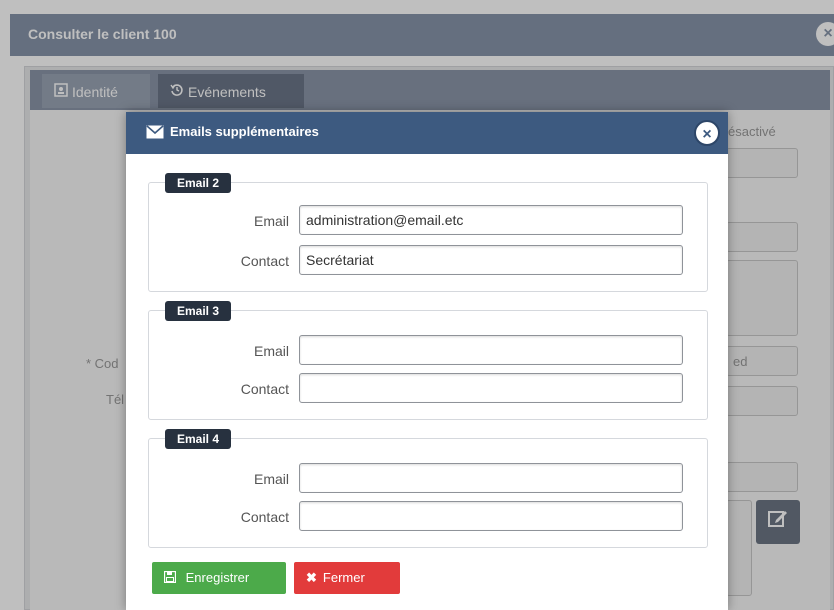 The height and width of the screenshot is (610, 834). I want to click on modal-header: Emails supplémentaires ×, so click(427, 133).